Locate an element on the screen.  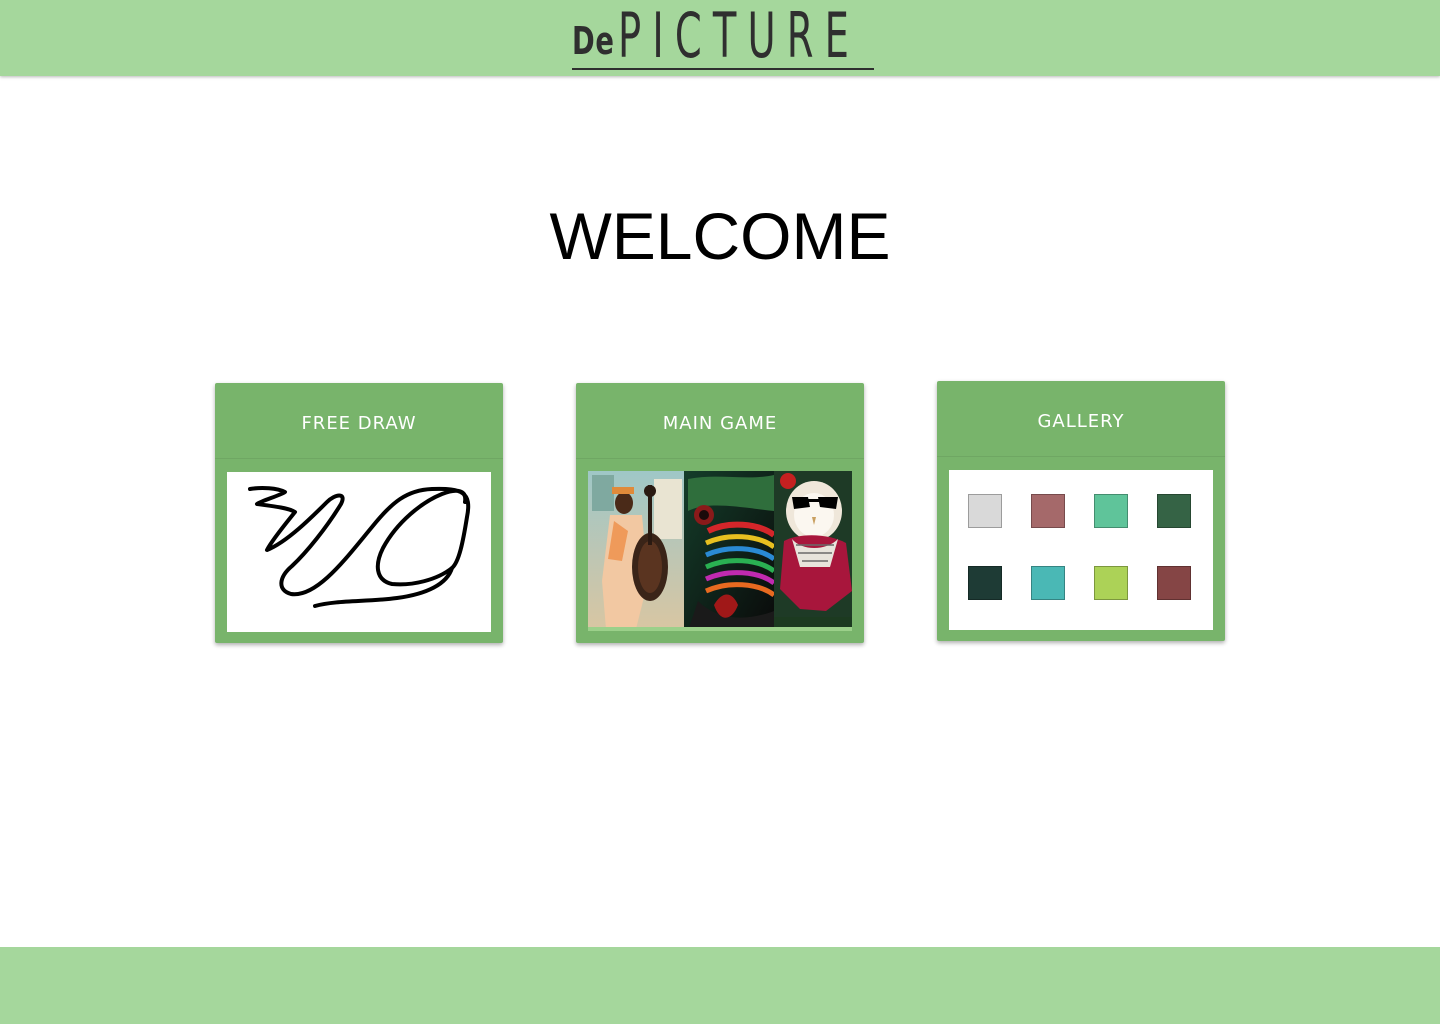
welcome-heading: WELCOME is located at coordinates (720, 236).